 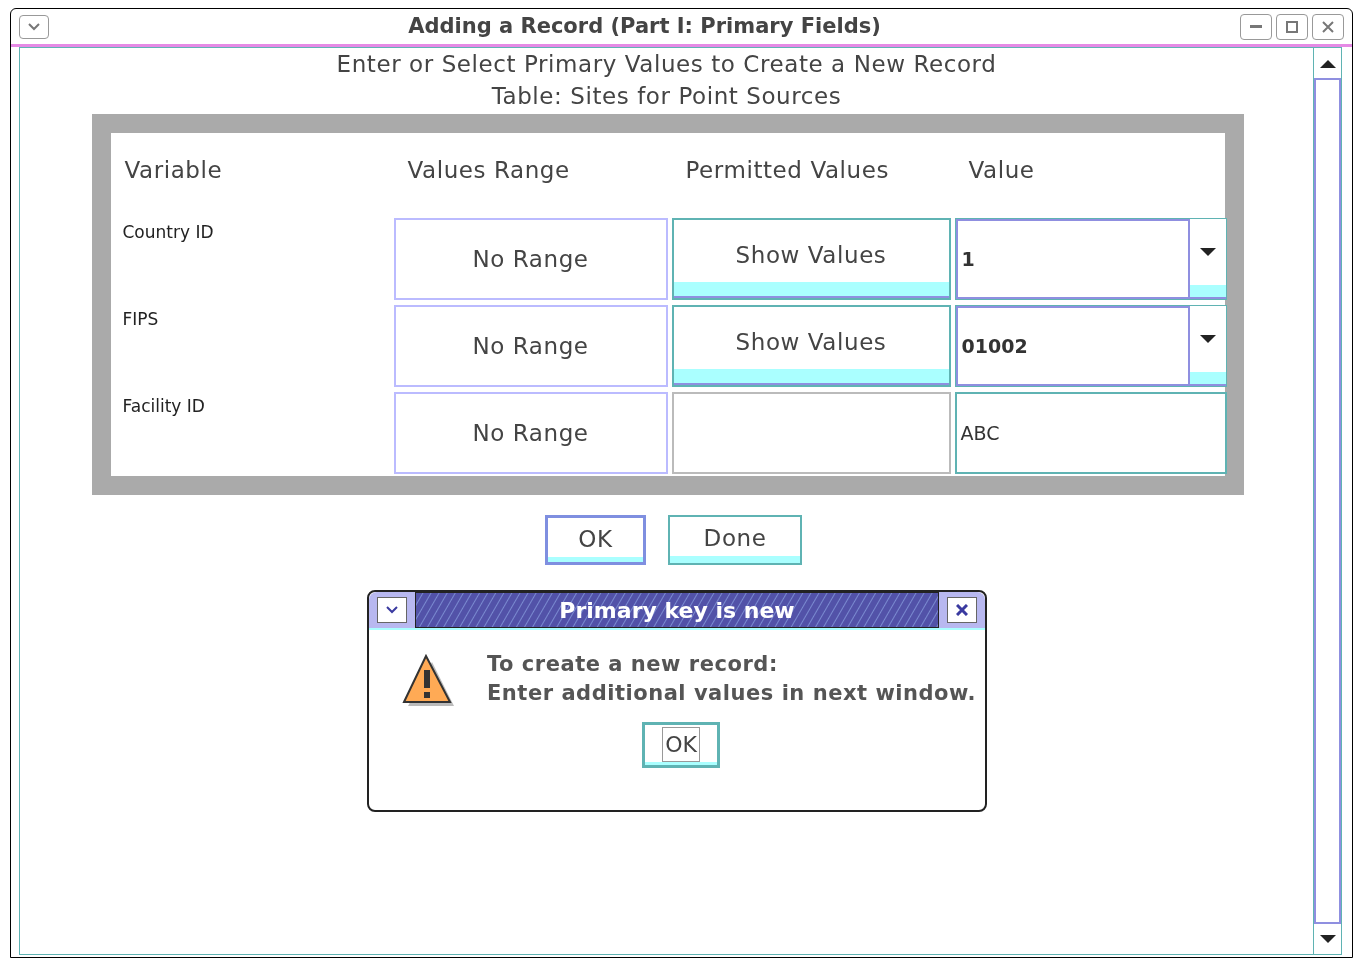 I want to click on minimize-icon, so click(x=1256, y=26).